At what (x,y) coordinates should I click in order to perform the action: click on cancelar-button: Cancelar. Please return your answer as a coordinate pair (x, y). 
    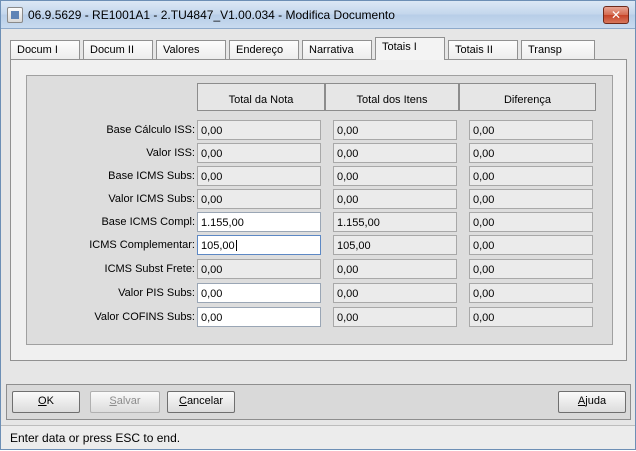
    Looking at the image, I should click on (201, 402).